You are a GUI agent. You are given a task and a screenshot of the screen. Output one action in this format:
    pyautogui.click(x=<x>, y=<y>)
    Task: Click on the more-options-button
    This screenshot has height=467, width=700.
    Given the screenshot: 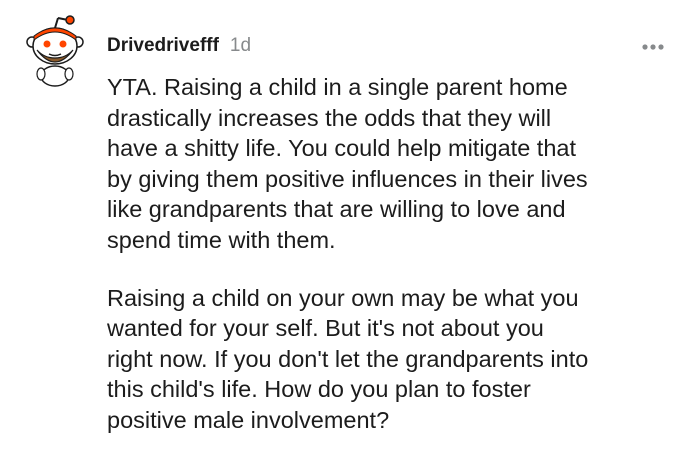 What is the action you would take?
    pyautogui.click(x=653, y=47)
    